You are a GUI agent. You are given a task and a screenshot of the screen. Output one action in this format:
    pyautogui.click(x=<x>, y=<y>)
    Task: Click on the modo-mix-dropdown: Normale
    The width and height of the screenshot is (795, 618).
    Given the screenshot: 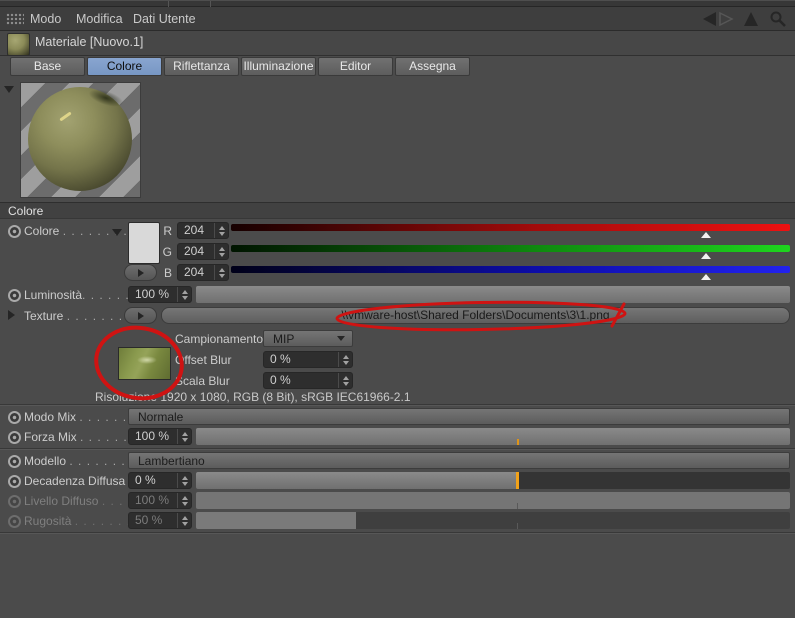 What is the action you would take?
    pyautogui.click(x=459, y=416)
    